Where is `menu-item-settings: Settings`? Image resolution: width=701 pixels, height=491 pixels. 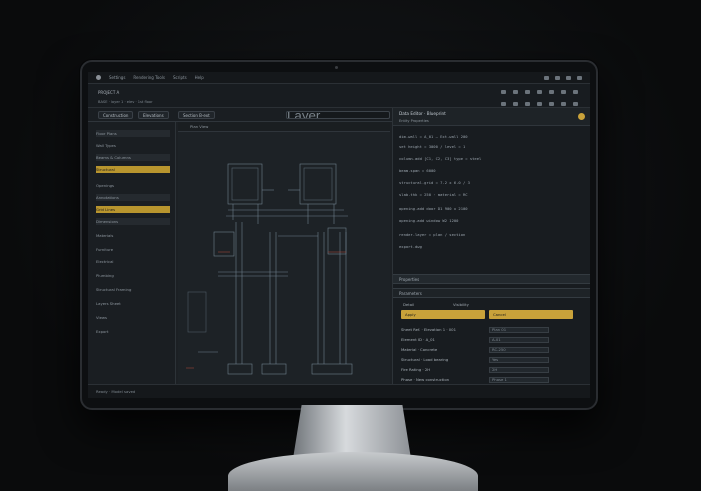 menu-item-settings: Settings is located at coordinates (117, 77).